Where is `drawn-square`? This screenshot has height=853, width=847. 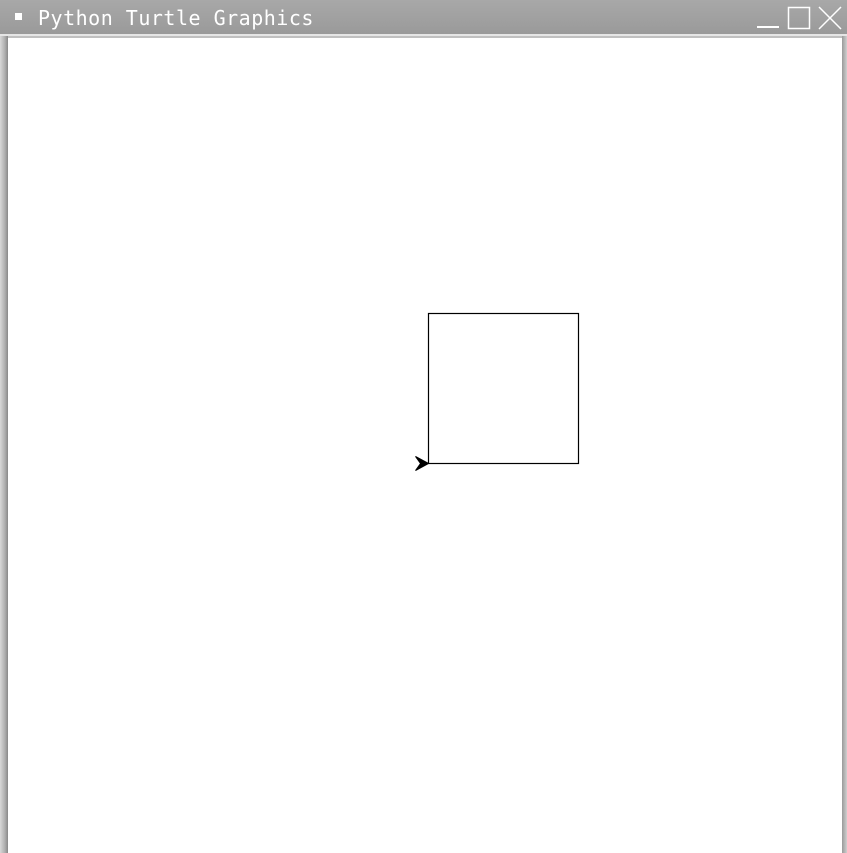
drawn-square is located at coordinates (503, 388).